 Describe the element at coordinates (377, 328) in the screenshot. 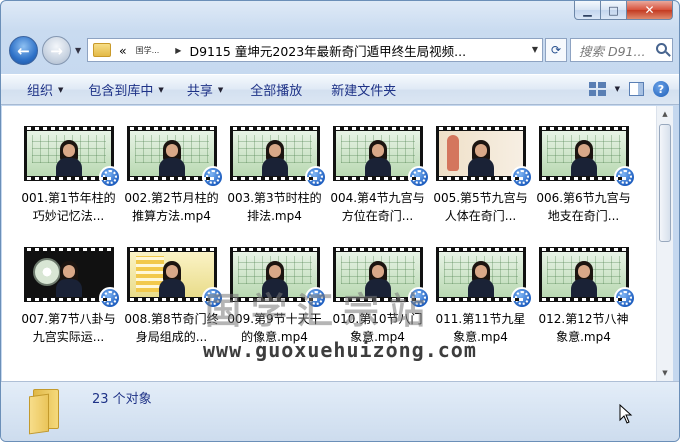

I see `file-name: 010.第10节八门象意.mp4` at that location.